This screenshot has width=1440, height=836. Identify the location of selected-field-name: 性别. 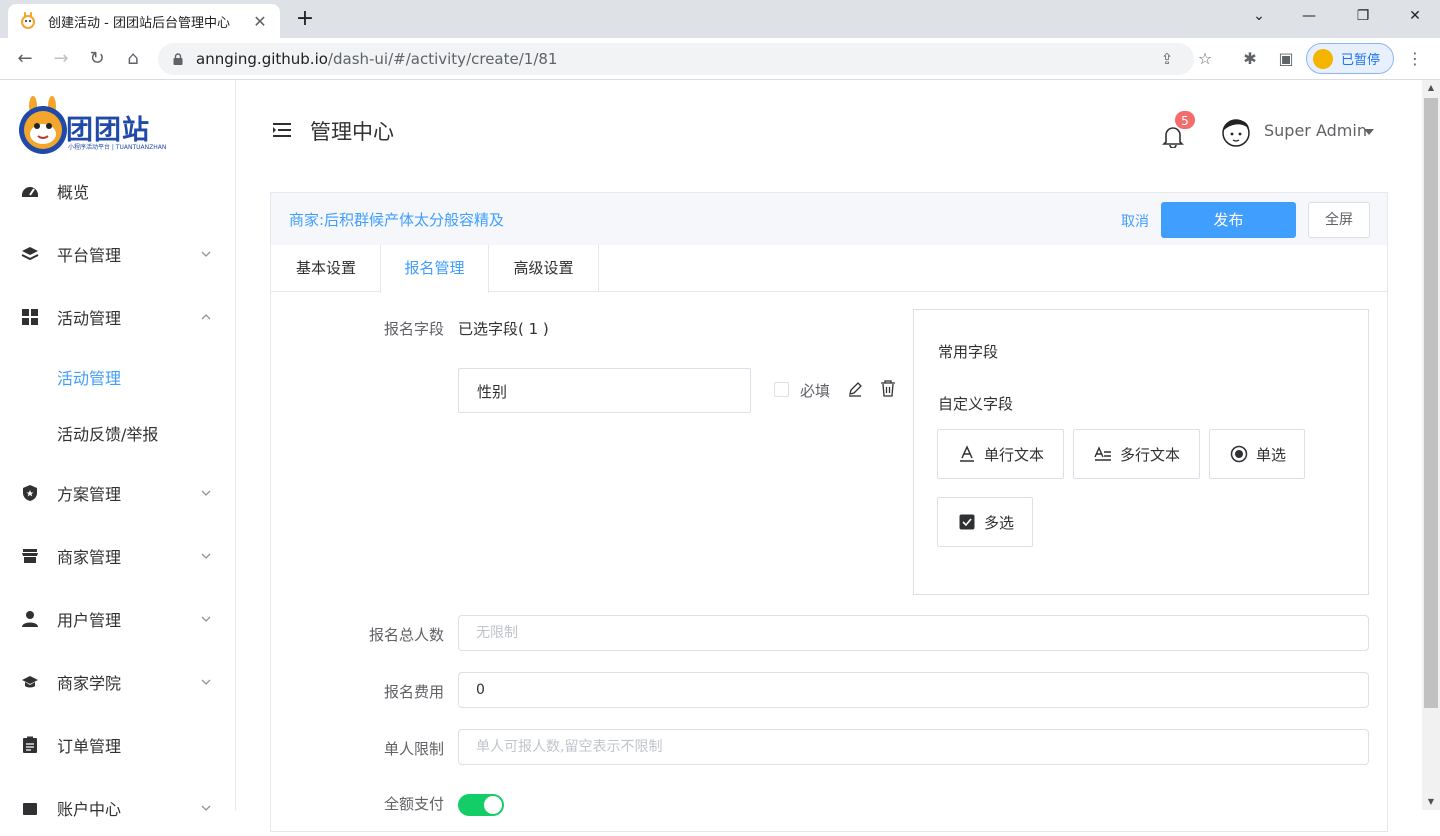
(492, 392).